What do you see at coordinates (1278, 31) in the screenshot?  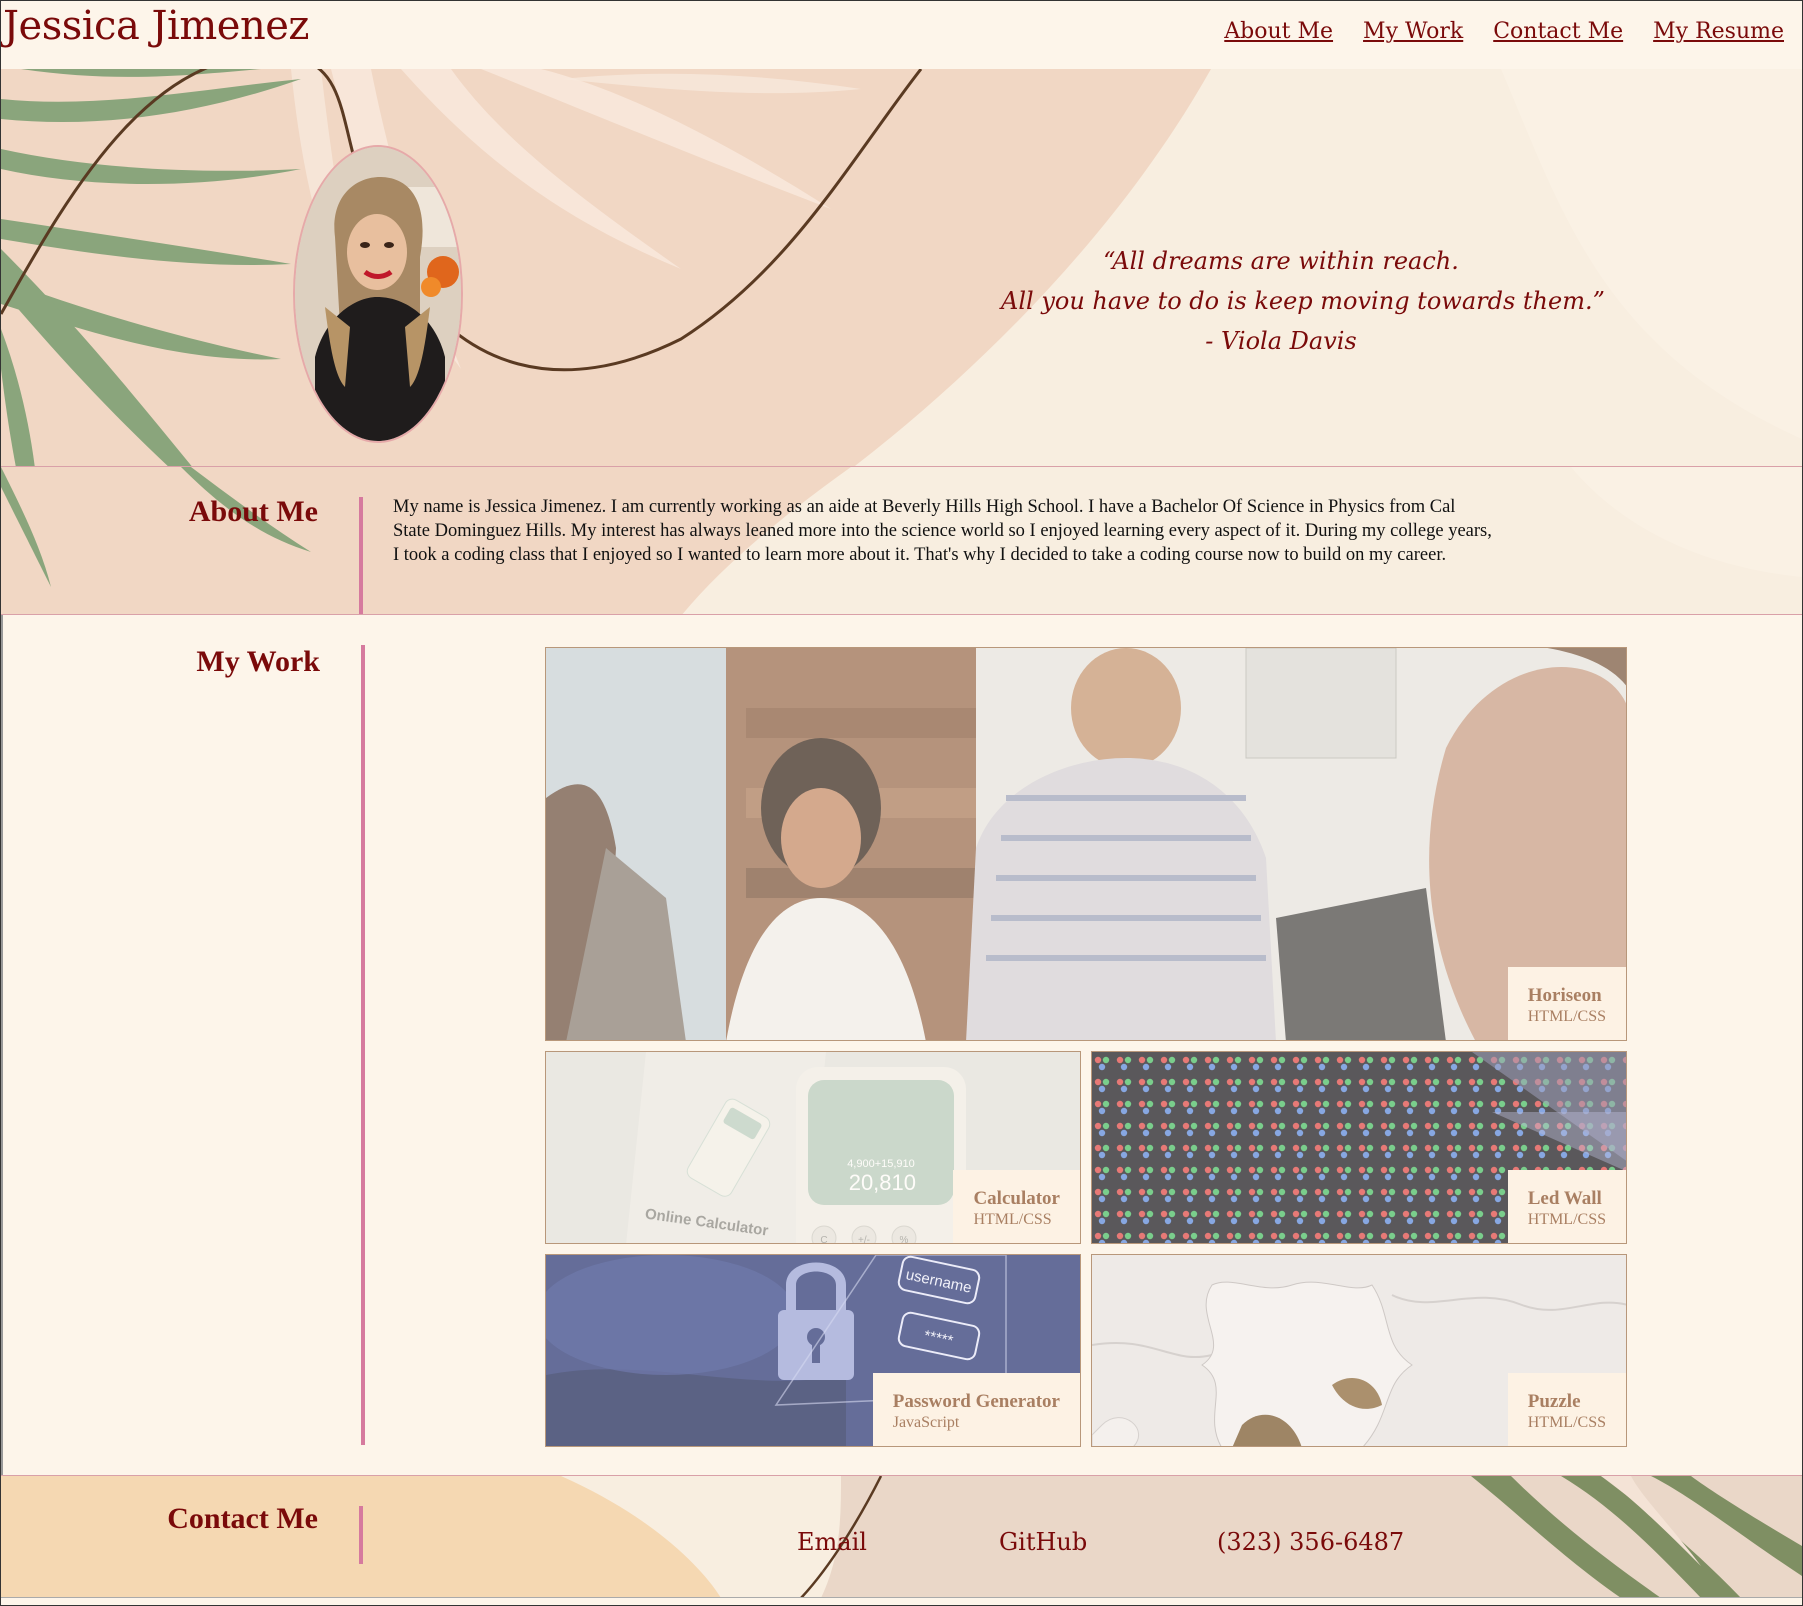 I see `nav-link-about: About Me` at bounding box center [1278, 31].